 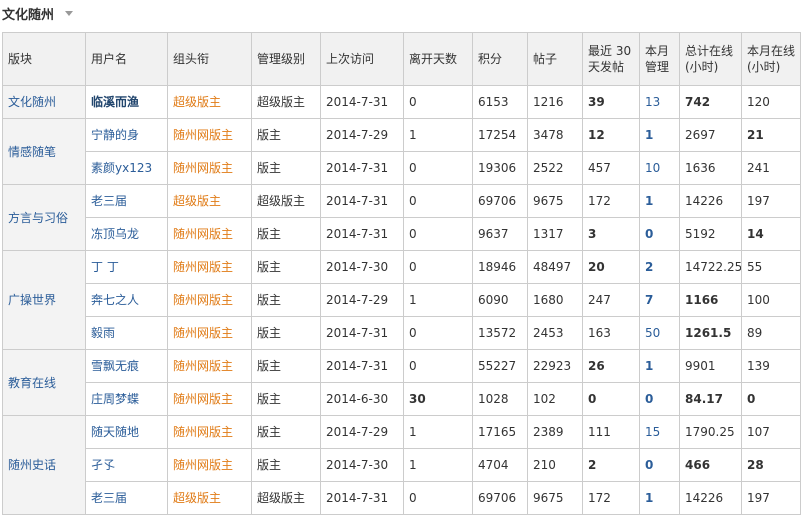 I want to click on forum-block-link: 方言与习俗, so click(x=44, y=217).